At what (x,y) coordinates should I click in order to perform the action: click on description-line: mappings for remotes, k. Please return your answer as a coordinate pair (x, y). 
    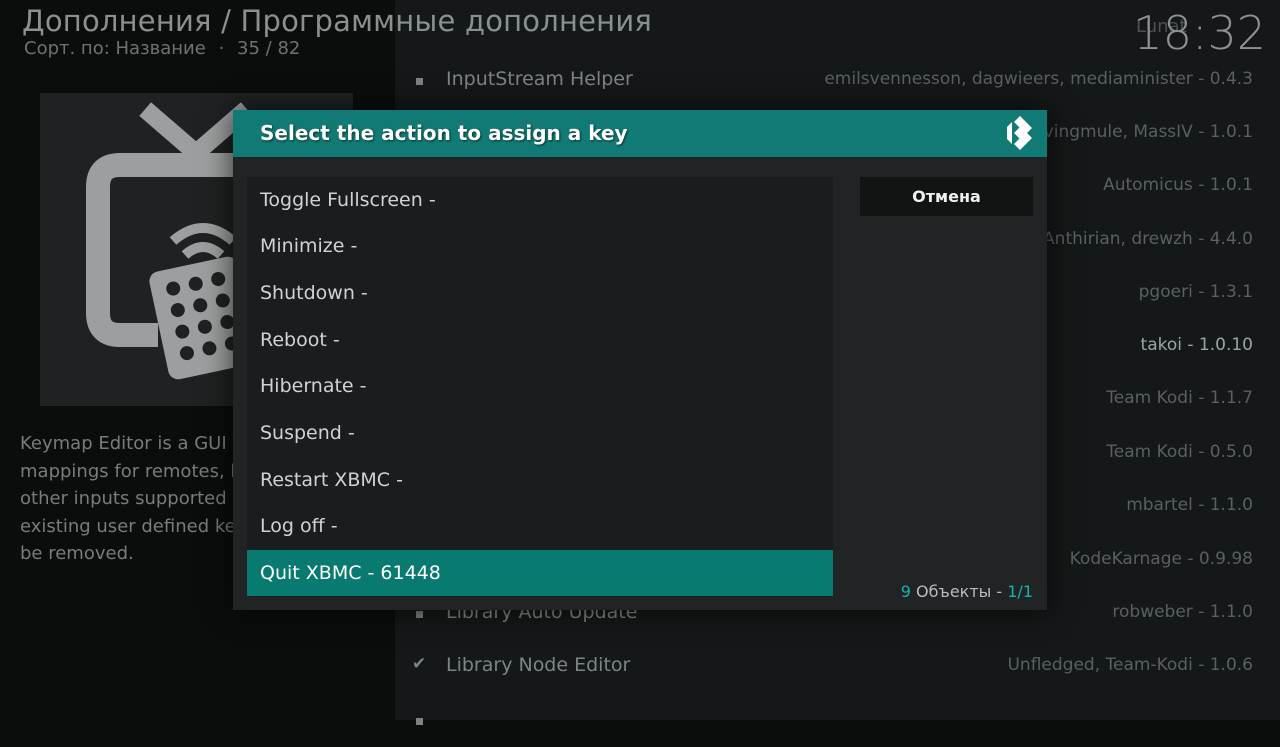
    Looking at the image, I should click on (129, 471).